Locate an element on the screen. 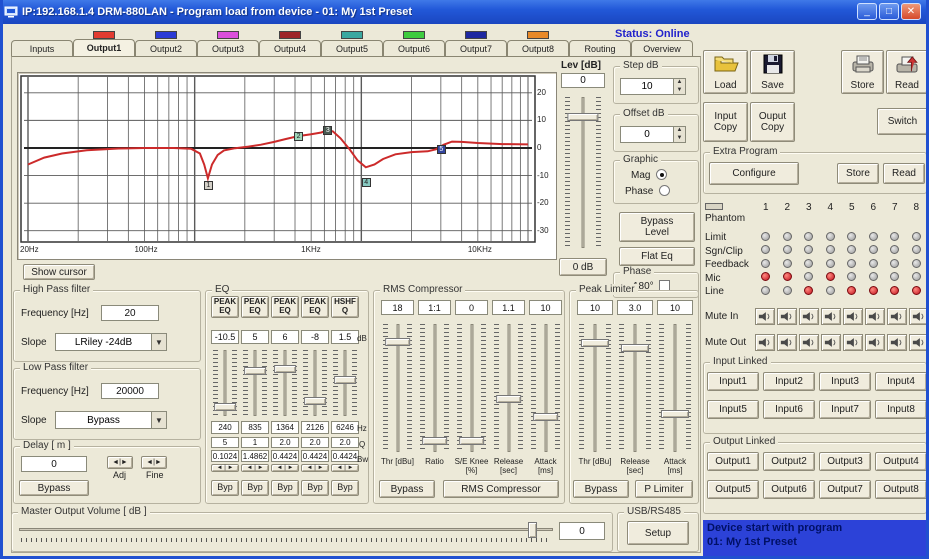 The height and width of the screenshot is (559, 929). lpf-slope-combo: Bypass ▼ is located at coordinates (111, 420).